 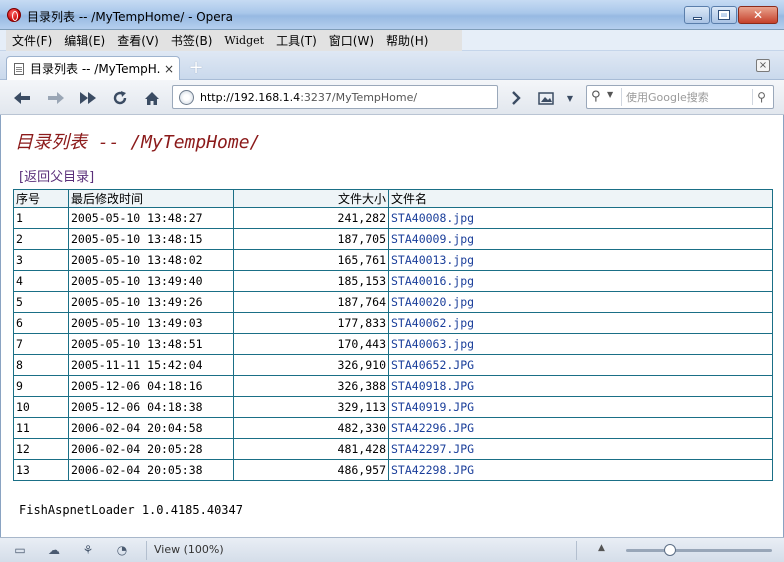 I want to click on zoom-slider-track, so click(x=699, y=550).